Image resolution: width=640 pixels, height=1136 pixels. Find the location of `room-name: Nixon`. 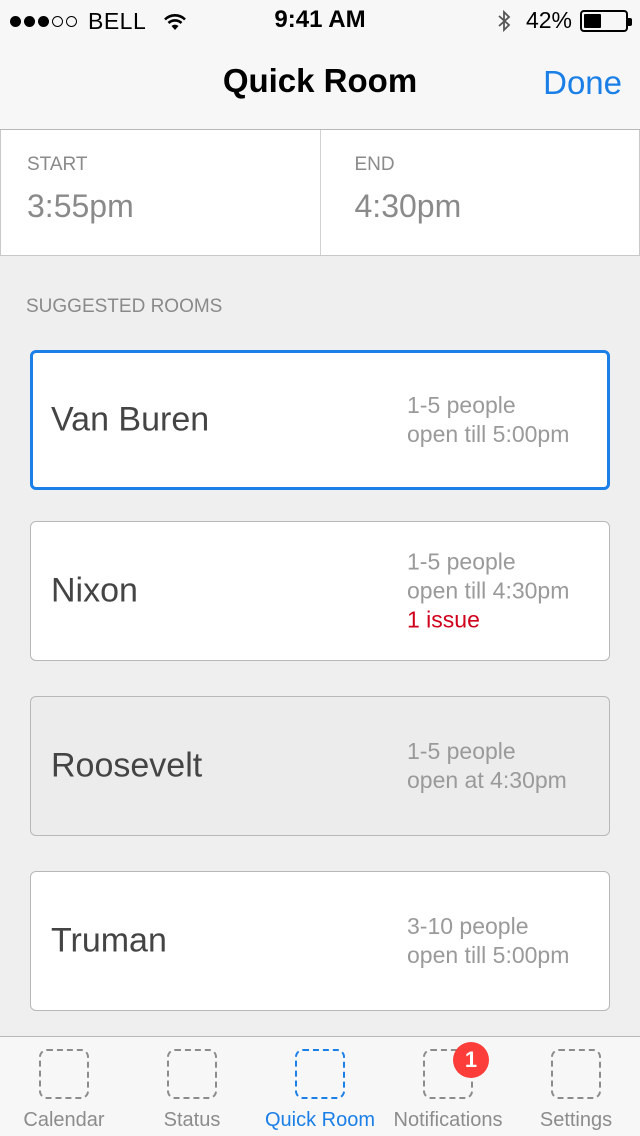

room-name: Nixon is located at coordinates (94, 590).